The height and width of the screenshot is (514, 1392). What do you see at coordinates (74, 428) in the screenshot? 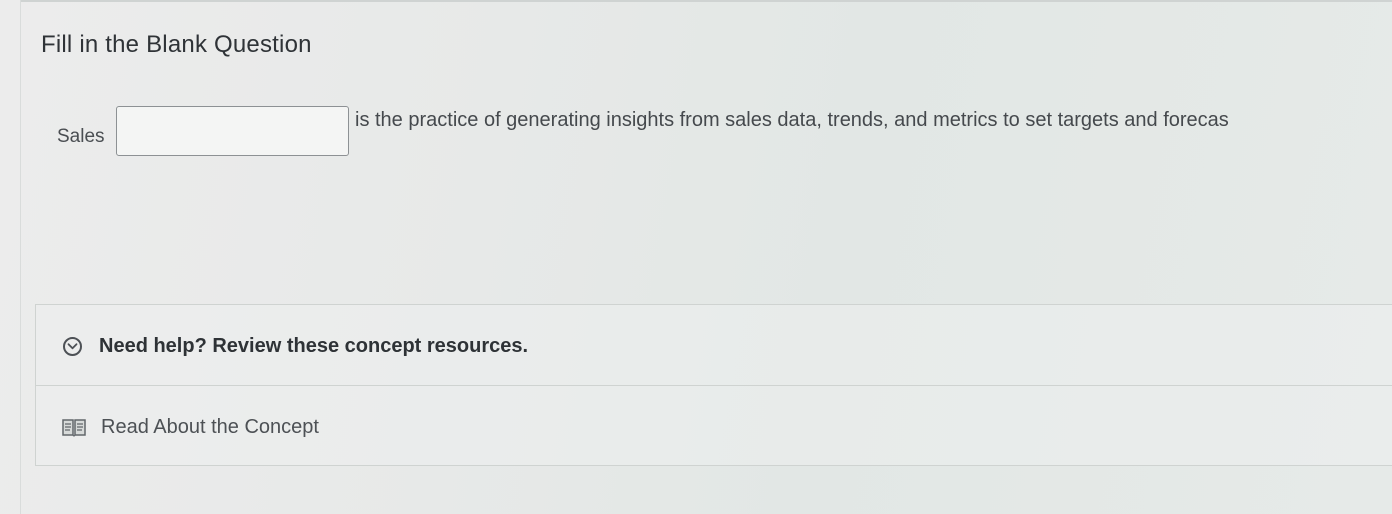
I see `book-icon` at bounding box center [74, 428].